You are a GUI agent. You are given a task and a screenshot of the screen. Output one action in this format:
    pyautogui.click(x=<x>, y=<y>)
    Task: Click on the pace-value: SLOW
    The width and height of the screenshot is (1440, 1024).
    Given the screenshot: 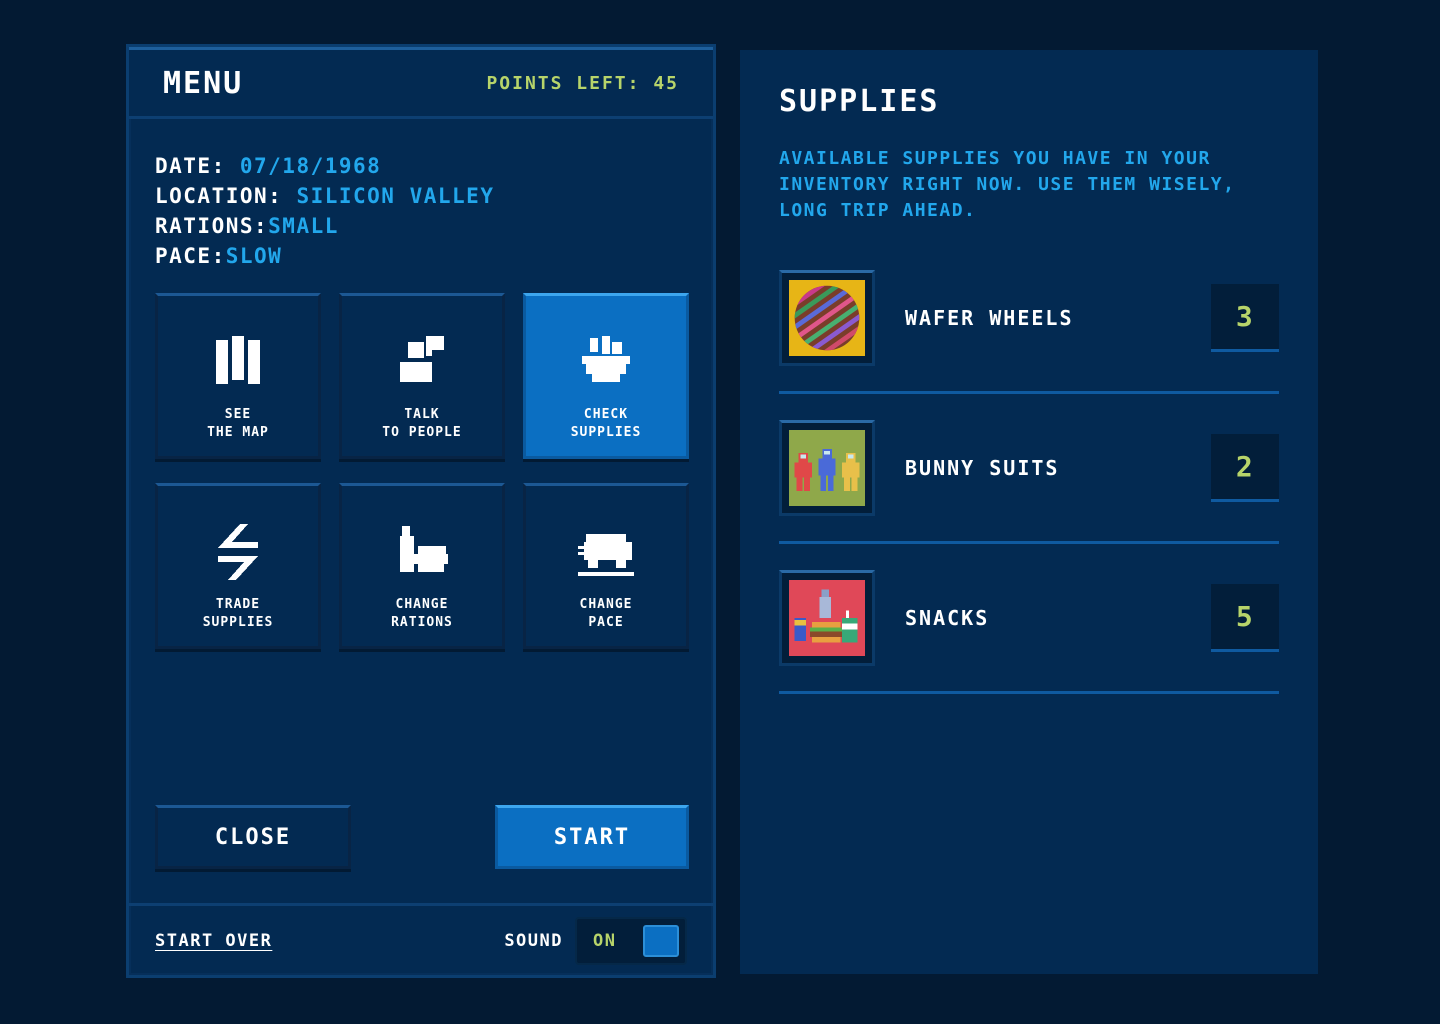 What is the action you would take?
    pyautogui.click(x=254, y=256)
    